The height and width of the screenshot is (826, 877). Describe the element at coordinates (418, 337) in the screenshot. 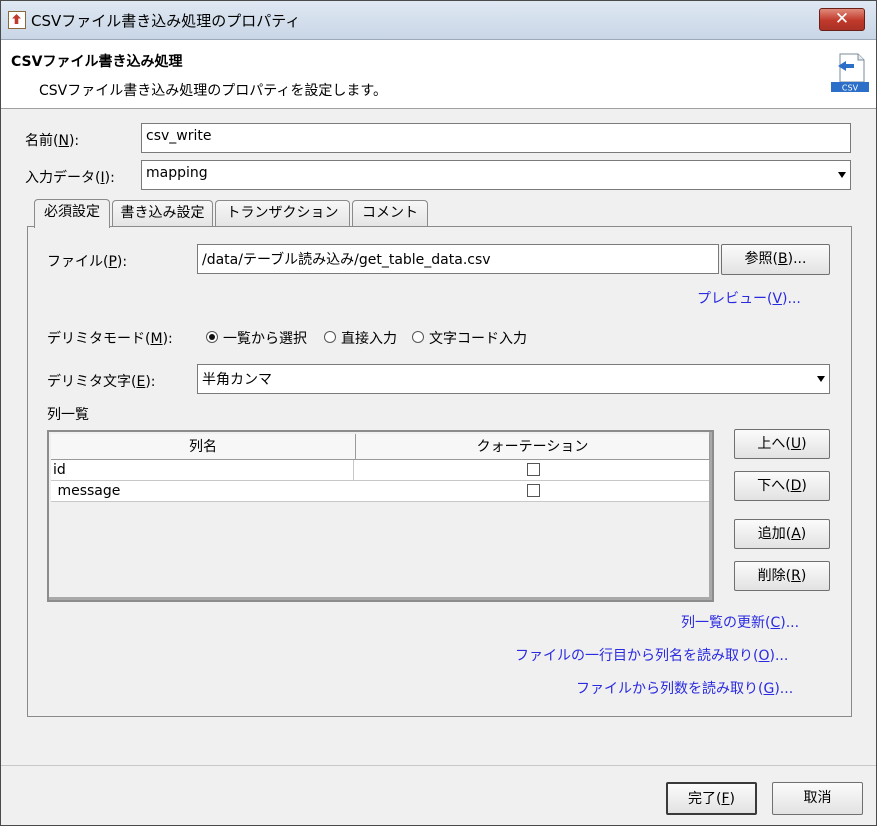

I see `radio-char-code-input` at that location.